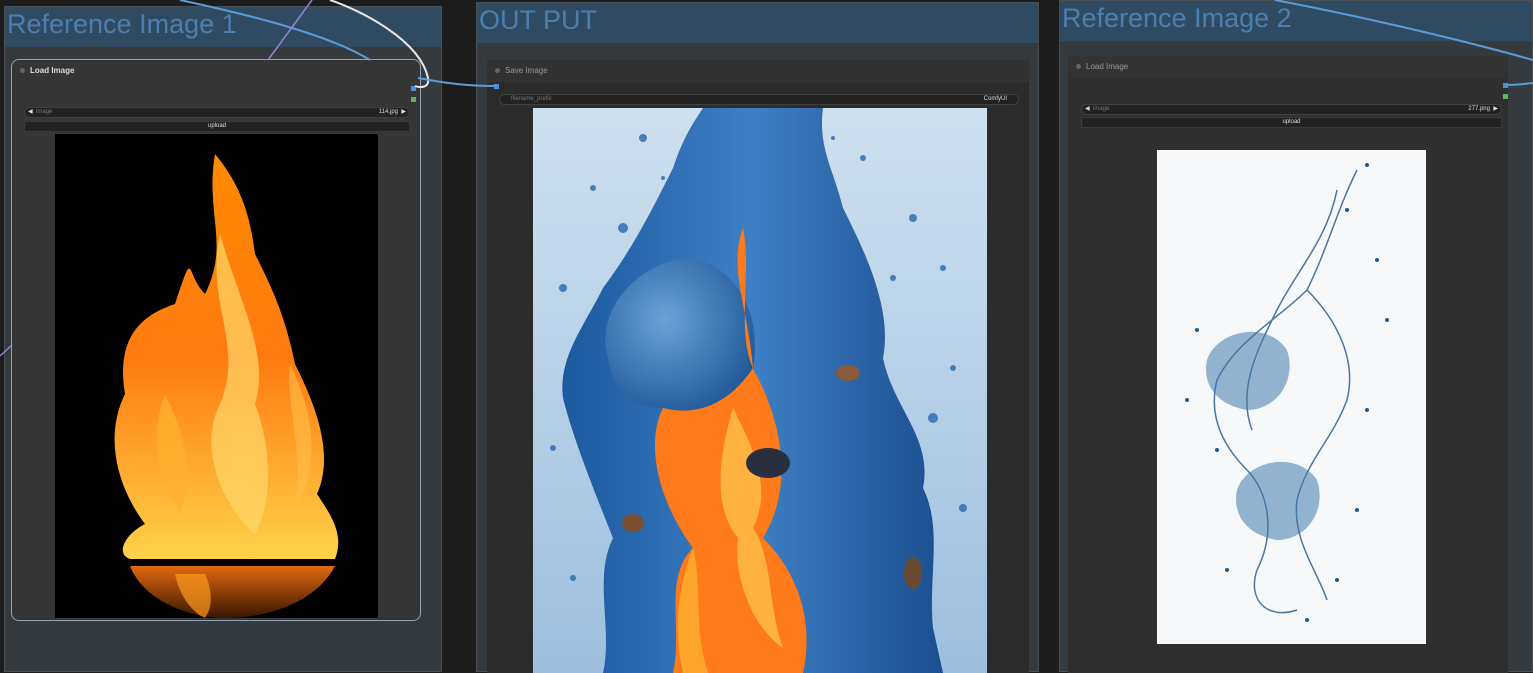 This screenshot has height=673, width=1533. Describe the element at coordinates (1291, 397) in the screenshot. I see `preview-image-water-splash` at that location.